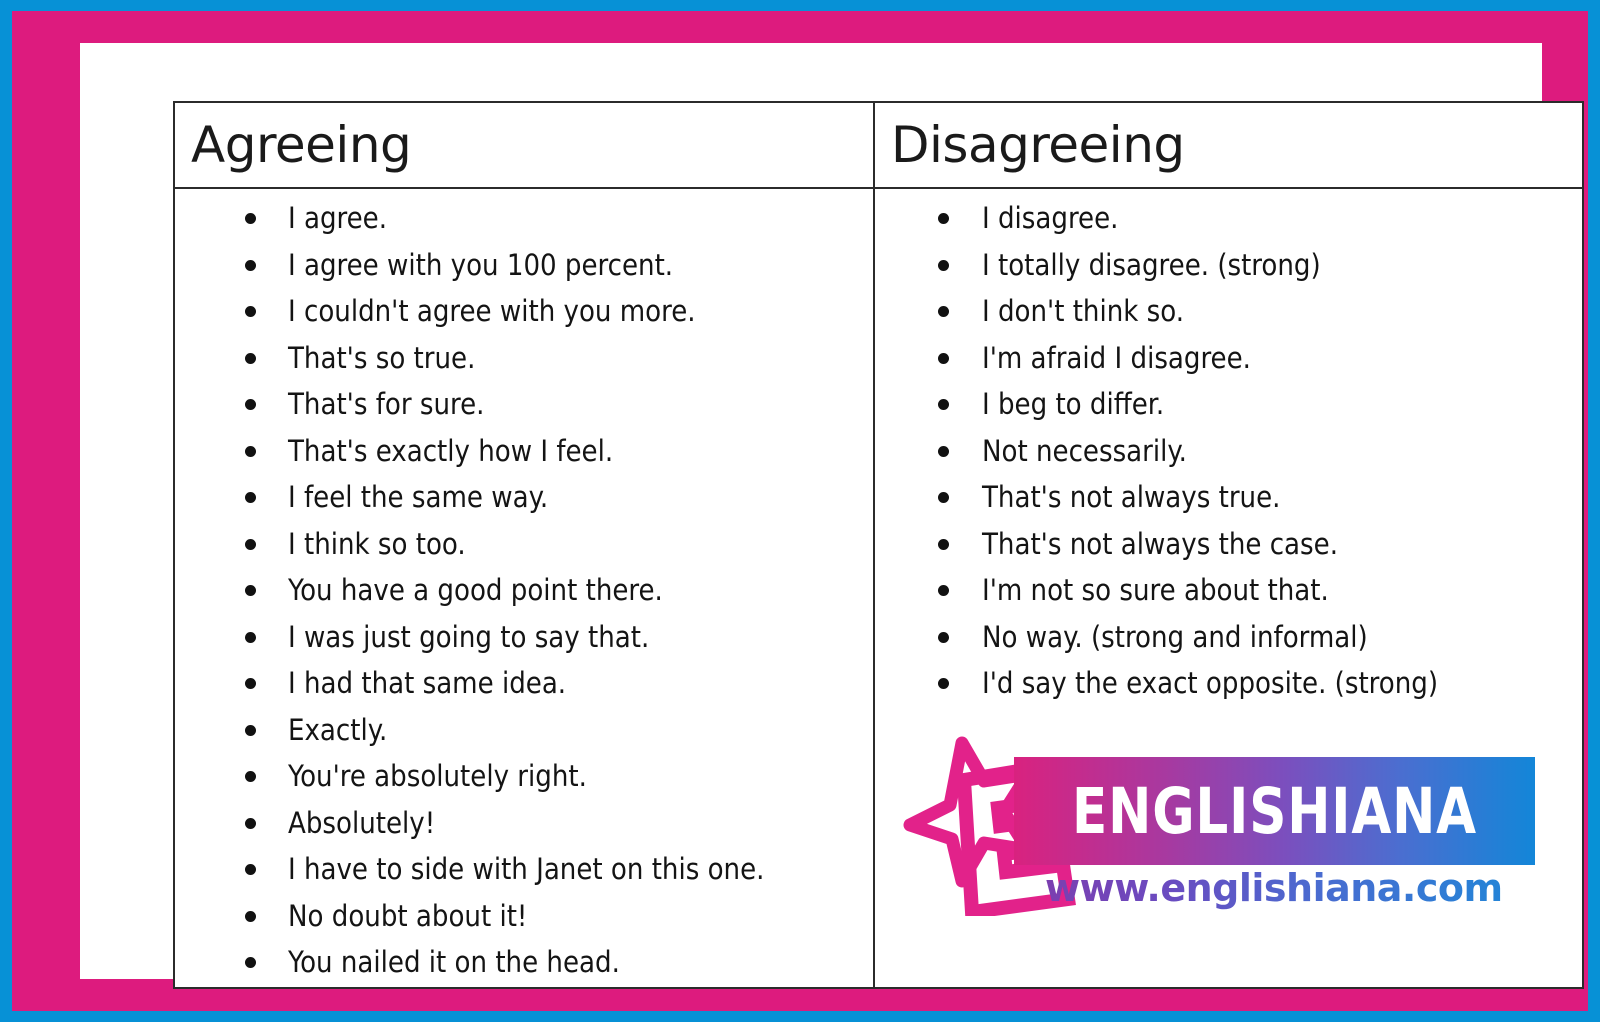  Describe the element at coordinates (524, 146) in the screenshot. I see `column-header-agreeing: Agreeing` at that location.